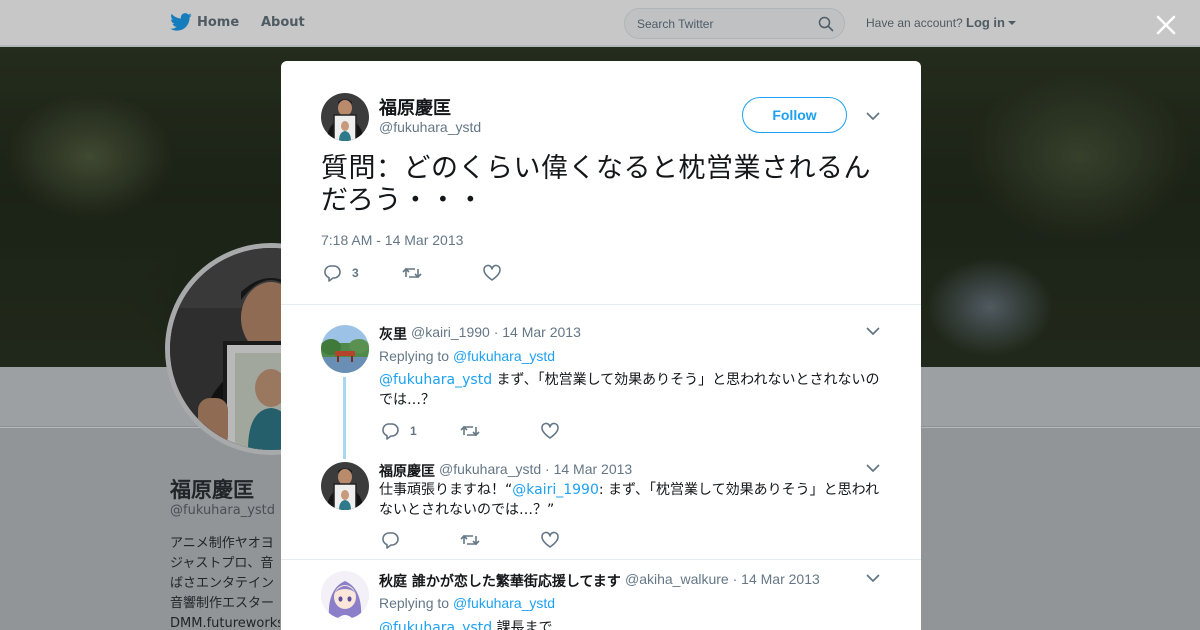 Image resolution: width=1200 pixels, height=630 pixels. Describe the element at coordinates (490, 469) in the screenshot. I see `reply-author-handle: @fukuhara_ystd` at that location.